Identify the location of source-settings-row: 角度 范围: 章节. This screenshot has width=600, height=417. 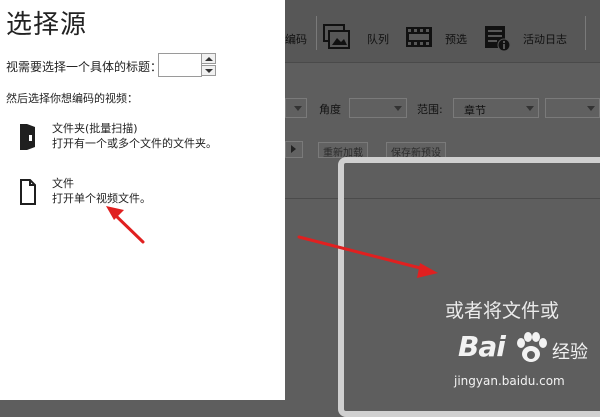
(442, 108).